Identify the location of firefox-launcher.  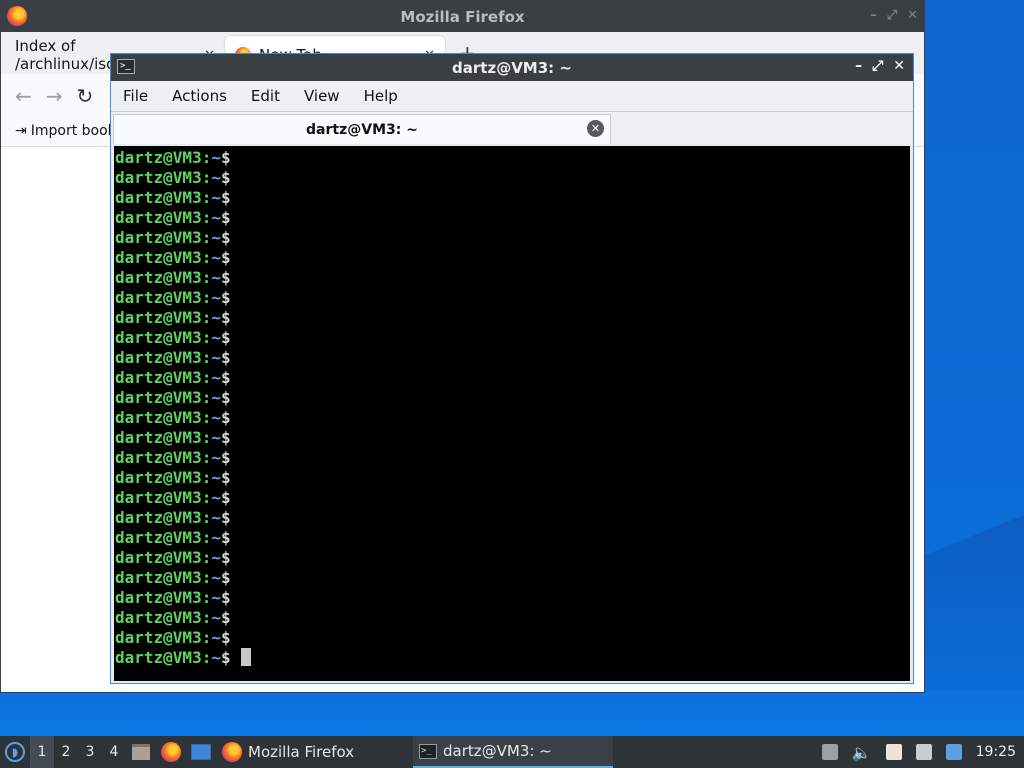
(171, 752).